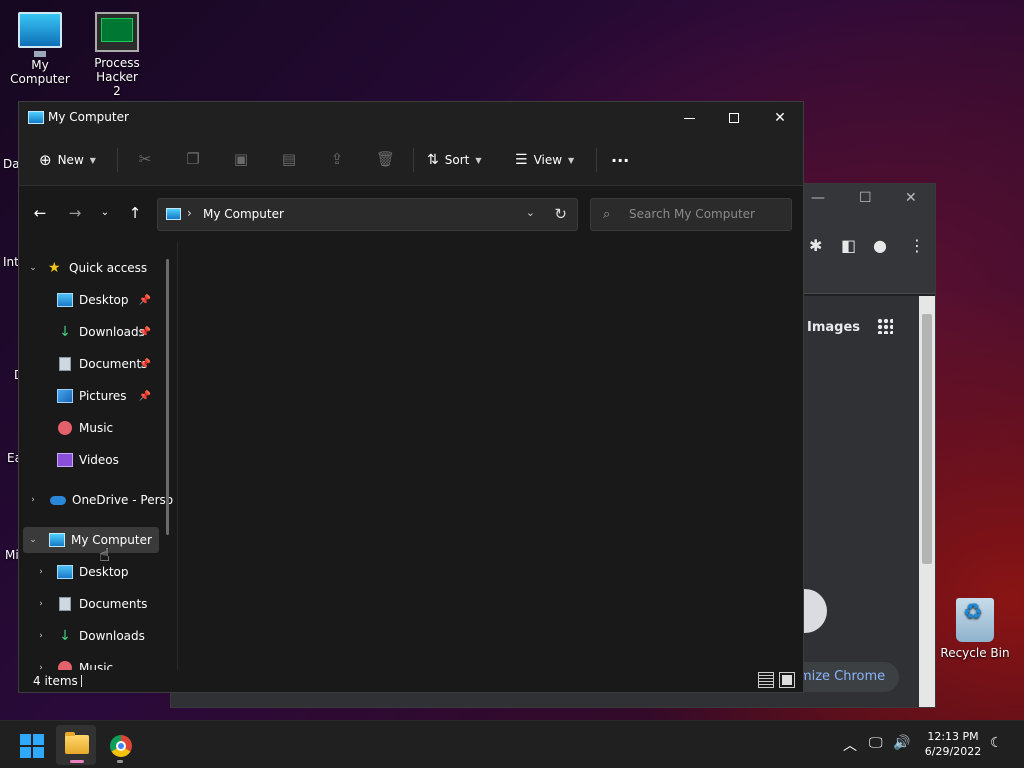 The width and height of the screenshot is (1024, 768). What do you see at coordinates (996, 743) in the screenshot?
I see `focus-assist-icon: ☾` at bounding box center [996, 743].